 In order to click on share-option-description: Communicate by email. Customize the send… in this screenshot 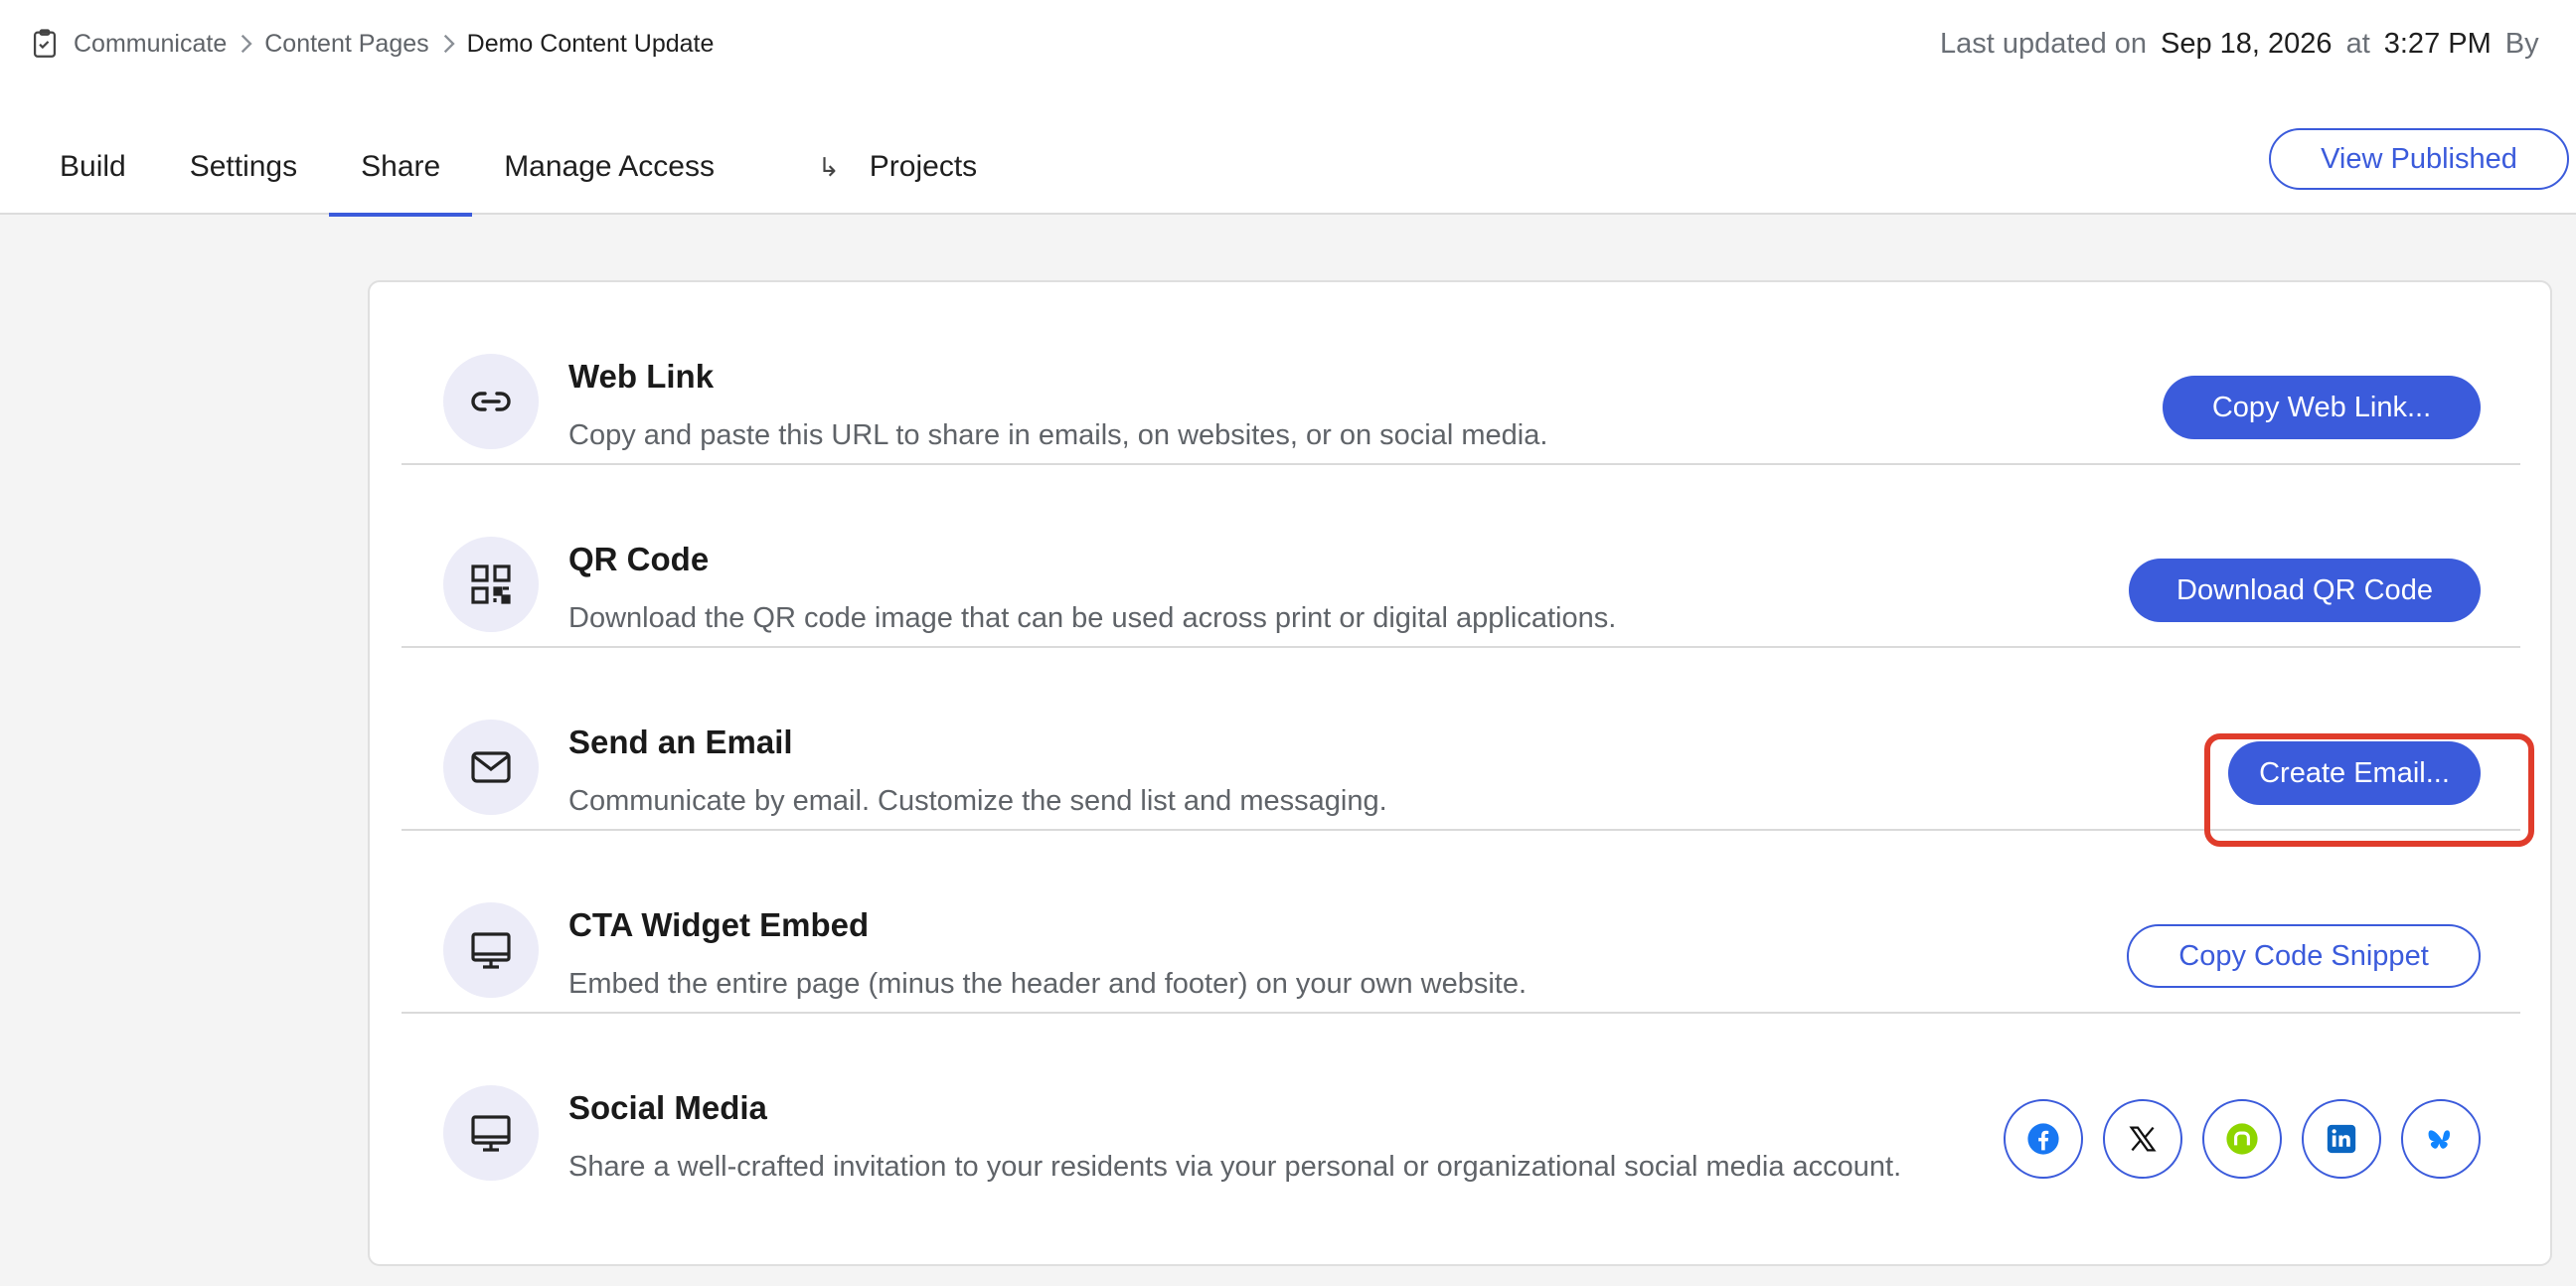, I will do `click(977, 801)`.